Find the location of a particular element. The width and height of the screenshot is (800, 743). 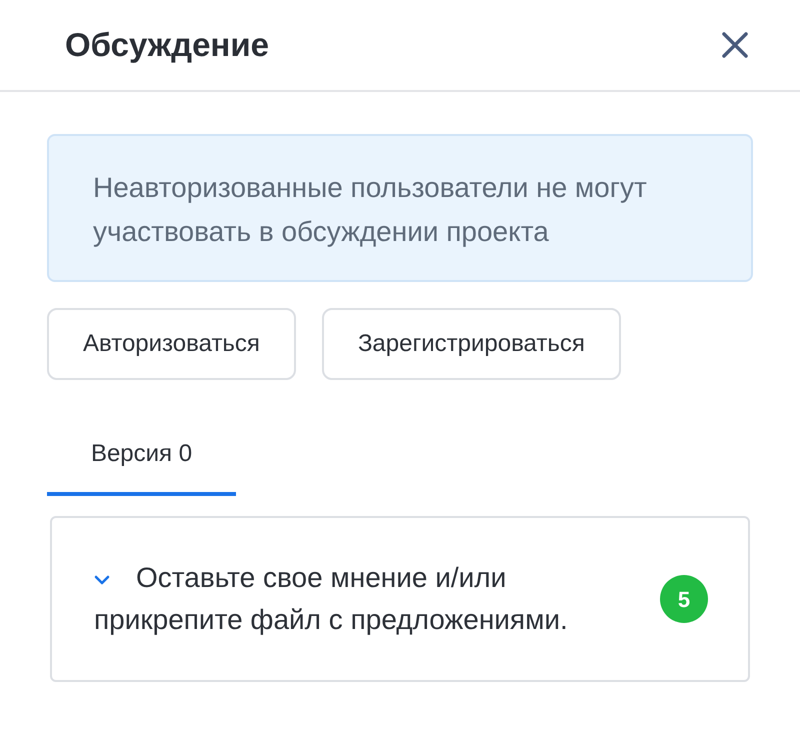

count-badge: 5 is located at coordinates (684, 599).